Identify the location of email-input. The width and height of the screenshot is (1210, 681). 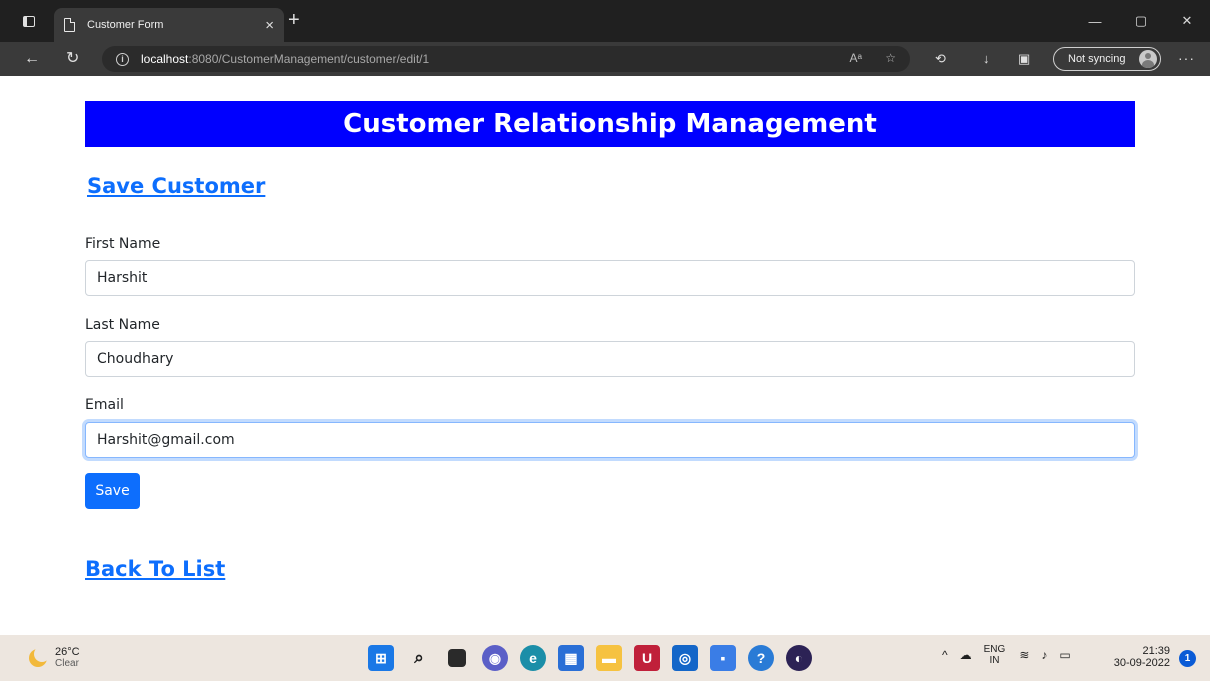
(610, 440).